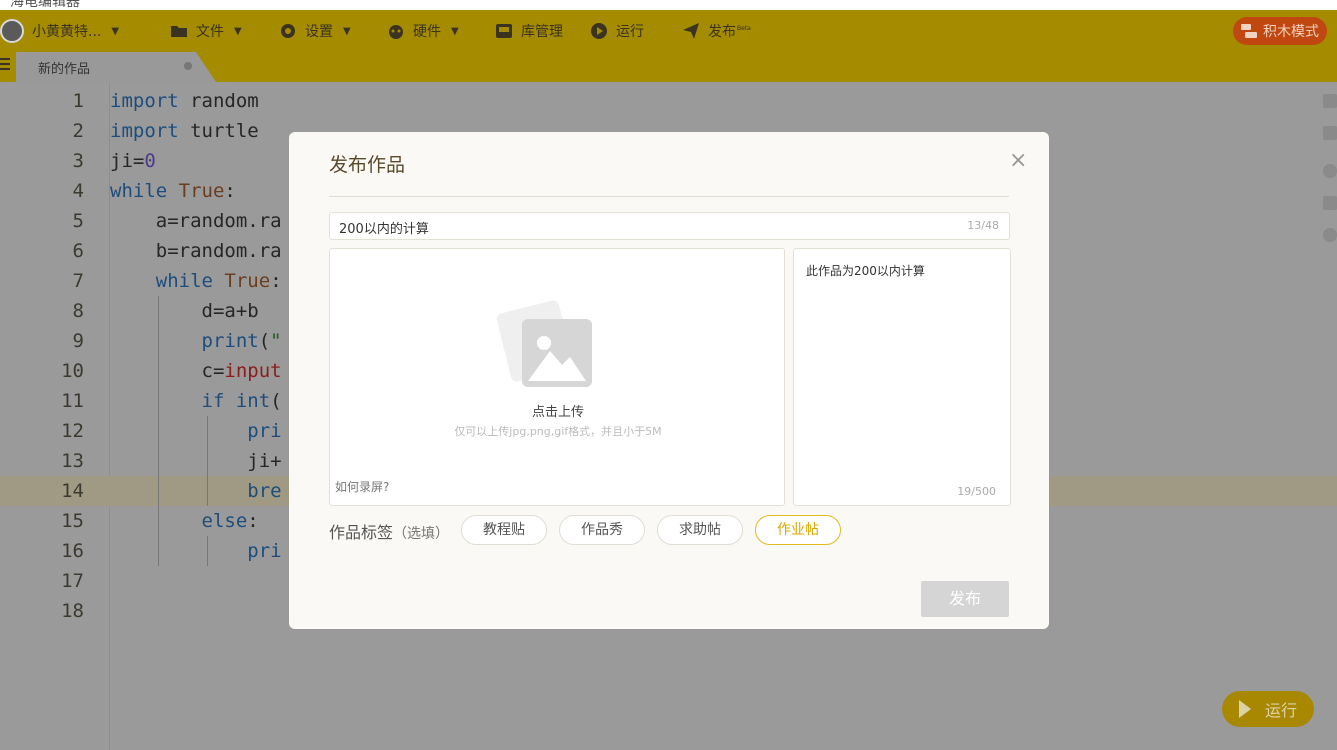 The height and width of the screenshot is (750, 1337). I want to click on undo-icon, so click(1330, 101).